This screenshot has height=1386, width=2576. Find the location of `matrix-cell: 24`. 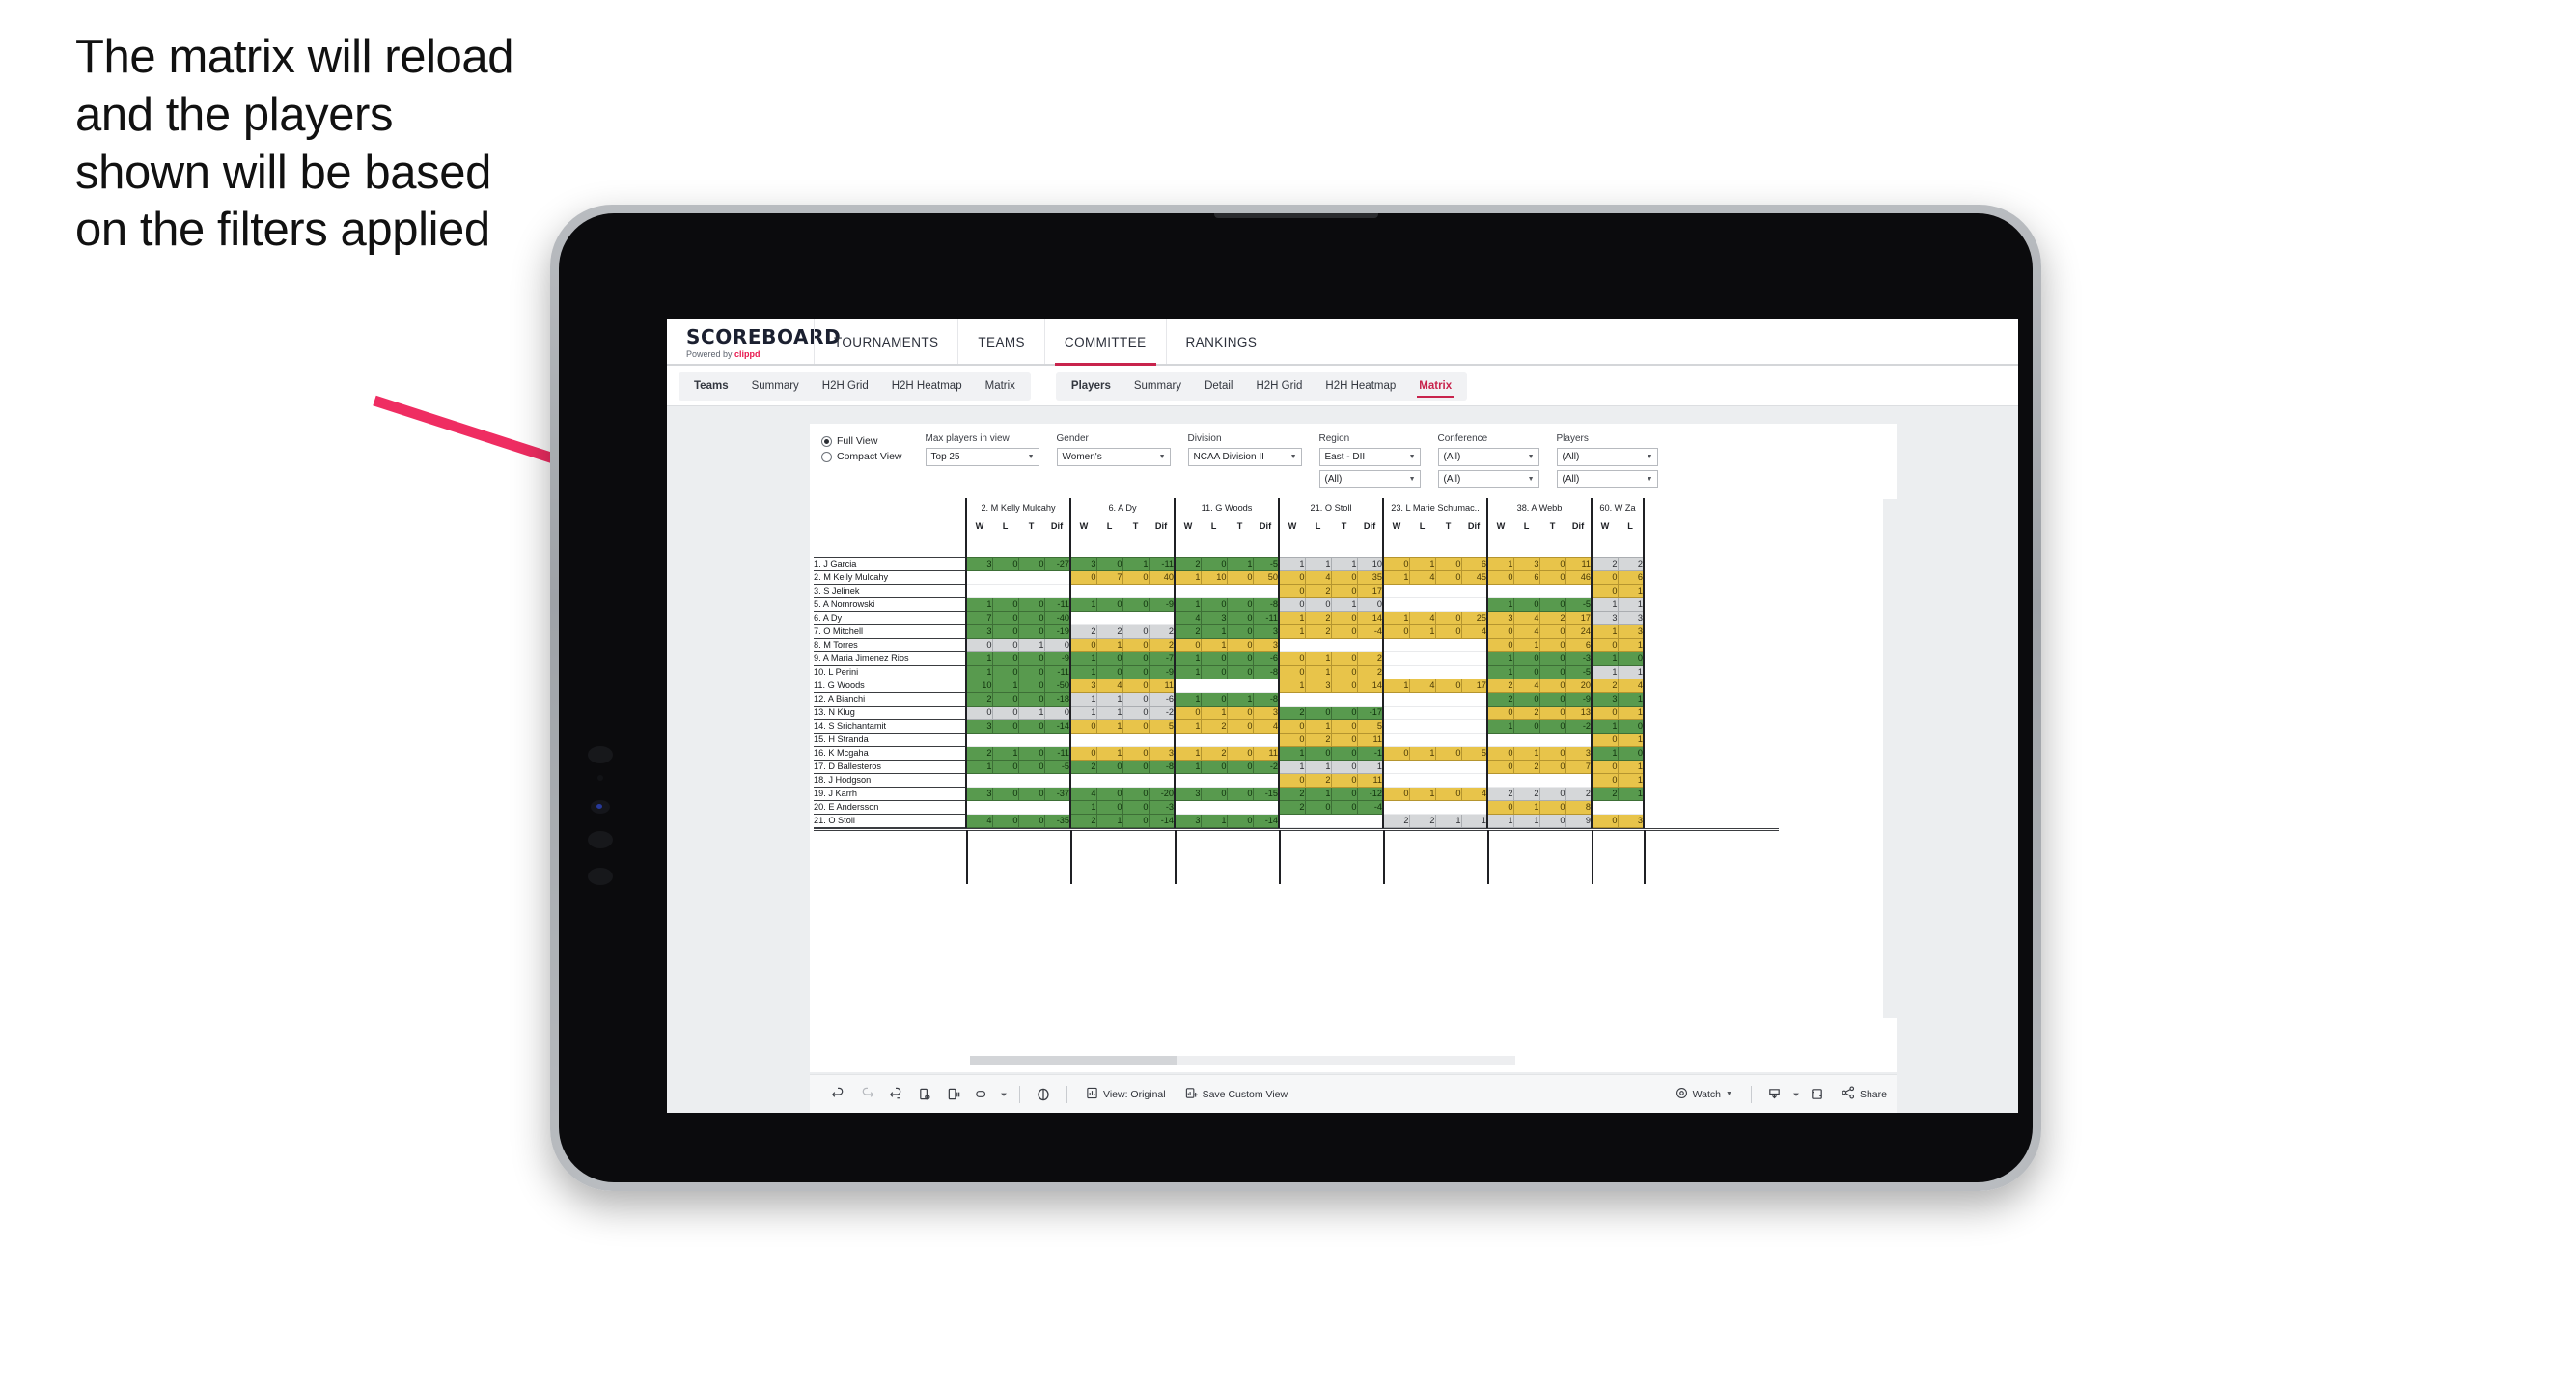

matrix-cell: 24 is located at coordinates (1579, 632).